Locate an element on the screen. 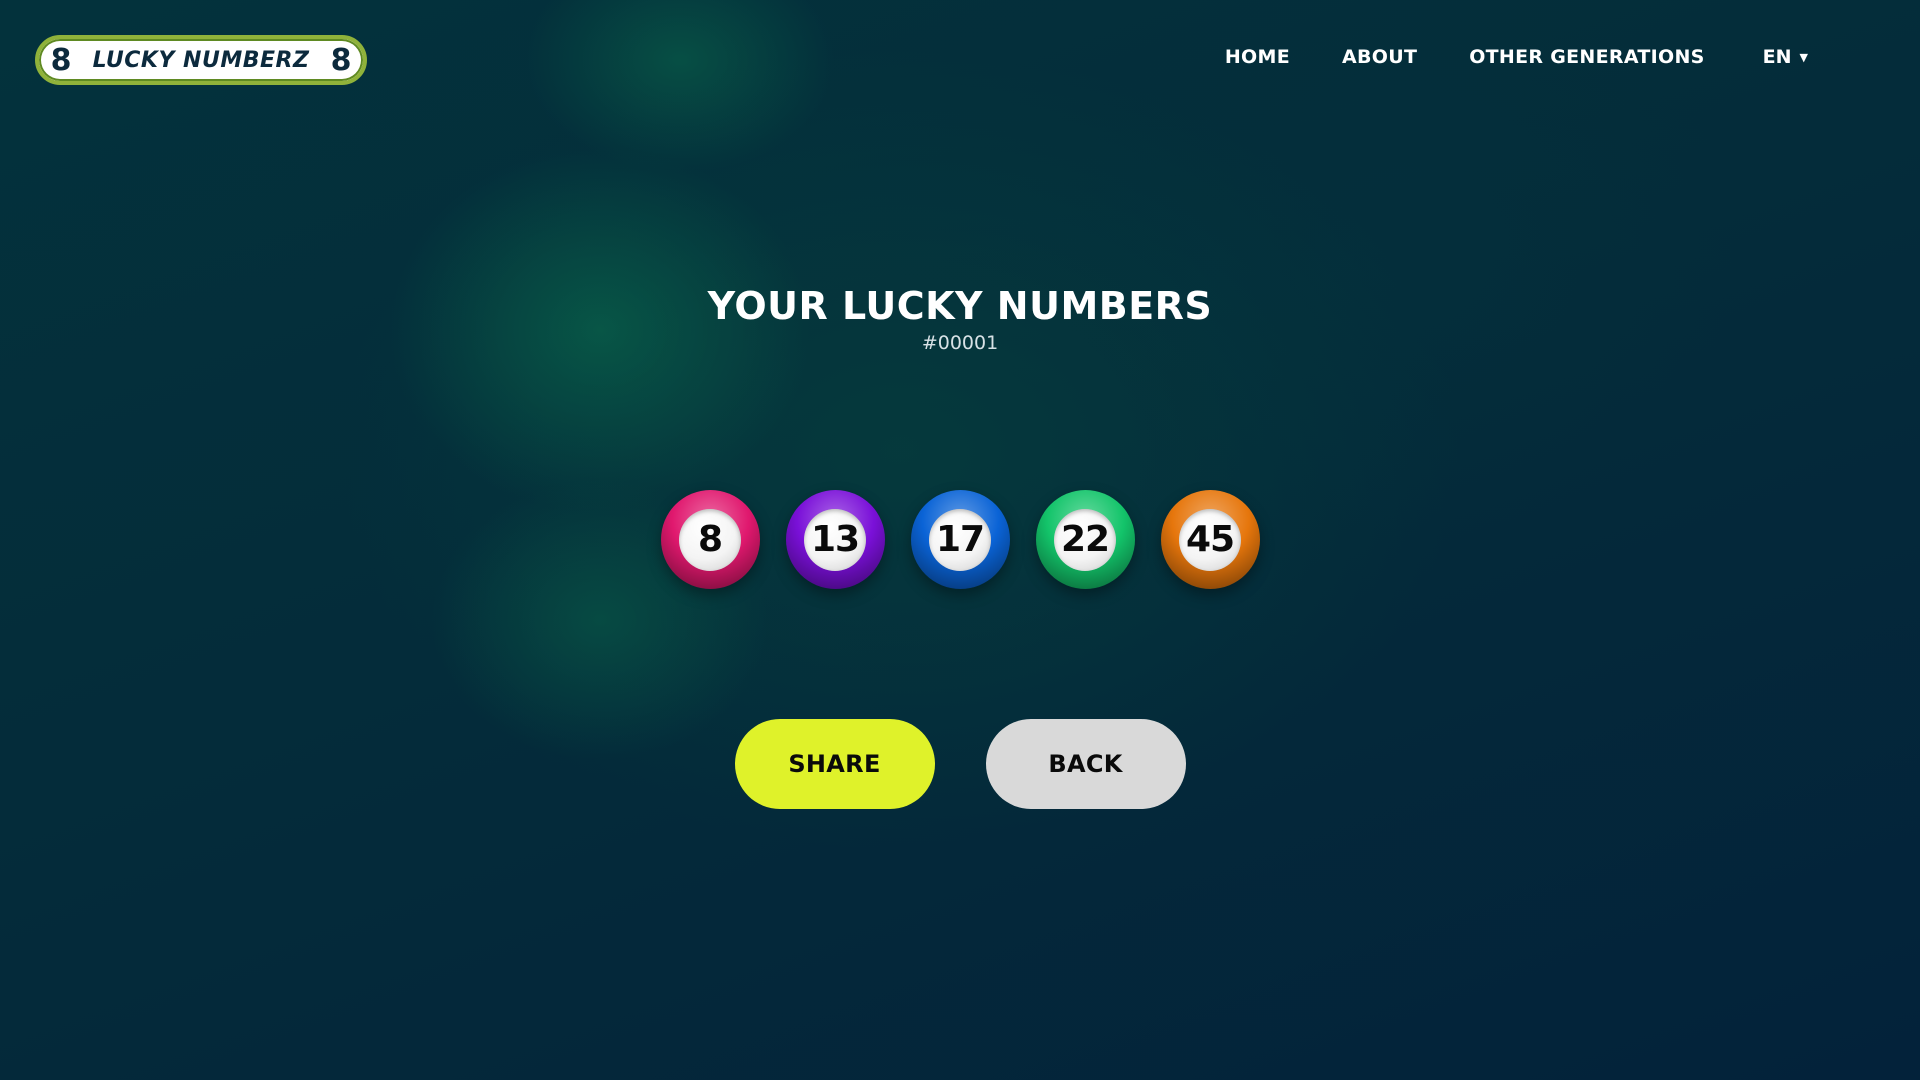  ball-number: 8 is located at coordinates (710, 539).